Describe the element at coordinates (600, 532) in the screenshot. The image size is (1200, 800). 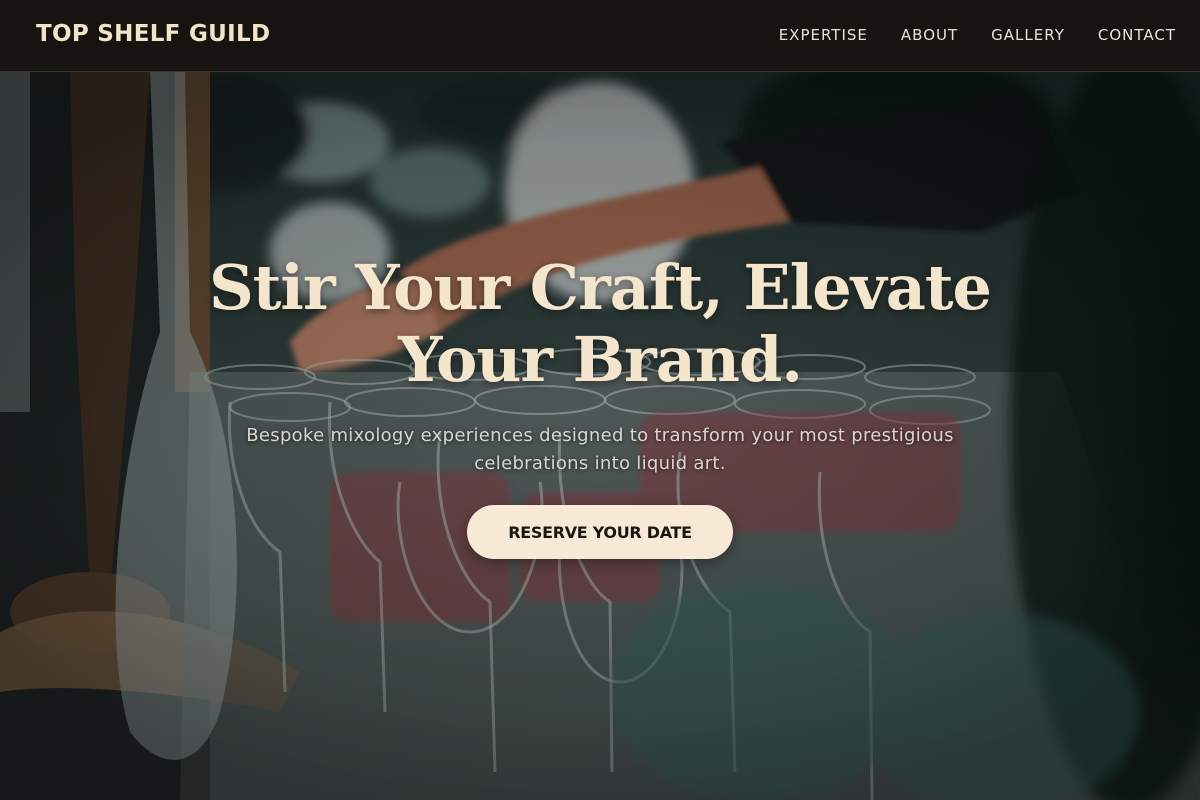
I see `reserve-date-button: RESERVE YOUR DATE` at that location.